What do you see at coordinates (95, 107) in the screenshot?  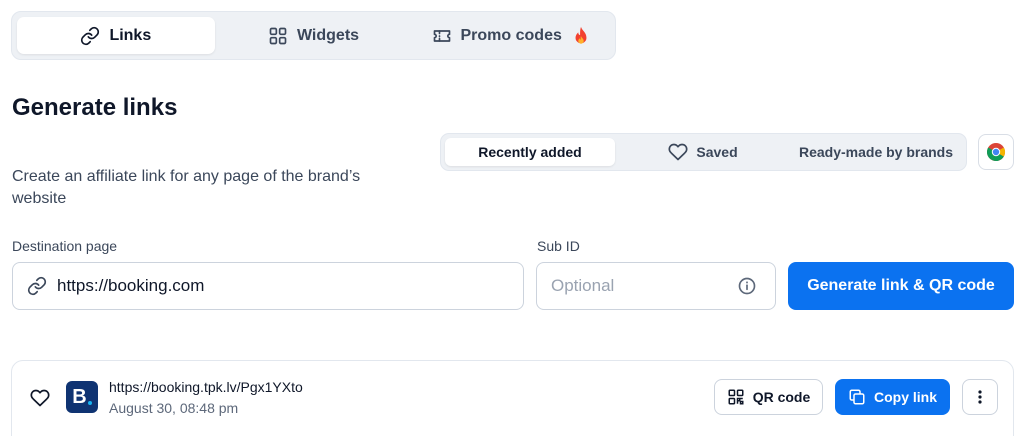 I see `page-title: Generate links` at bounding box center [95, 107].